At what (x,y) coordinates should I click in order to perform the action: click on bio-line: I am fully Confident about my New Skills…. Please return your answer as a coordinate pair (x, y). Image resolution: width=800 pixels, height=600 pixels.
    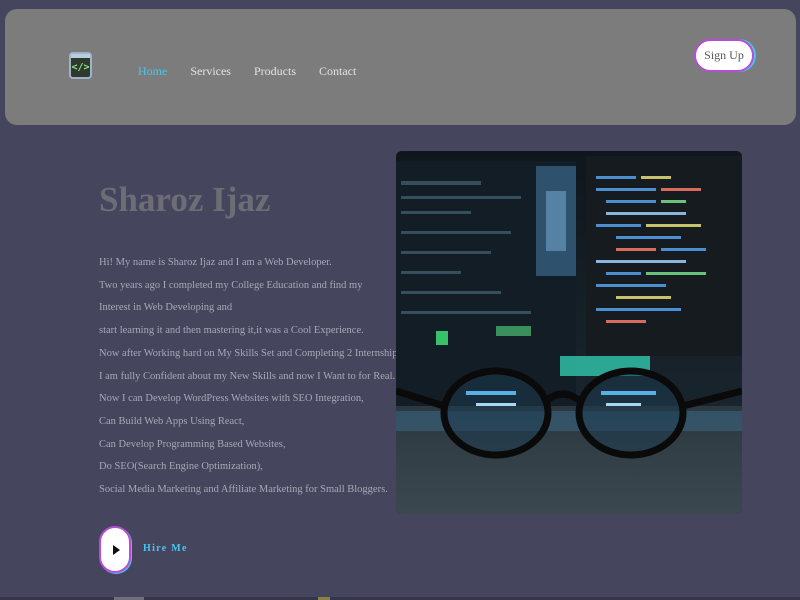
    Looking at the image, I should click on (247, 376).